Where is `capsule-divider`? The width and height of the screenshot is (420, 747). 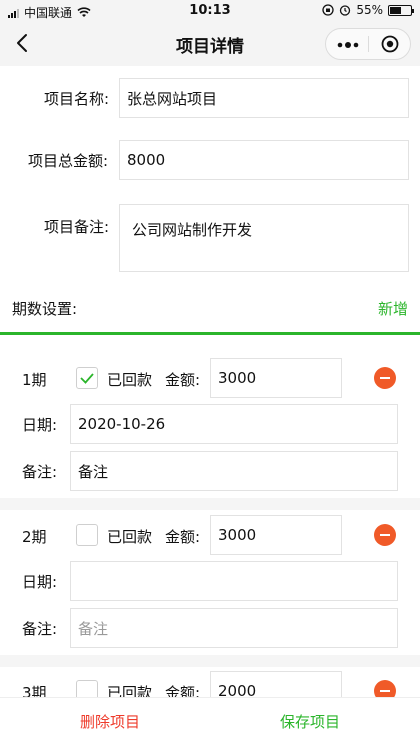
capsule-divider is located at coordinates (368, 44).